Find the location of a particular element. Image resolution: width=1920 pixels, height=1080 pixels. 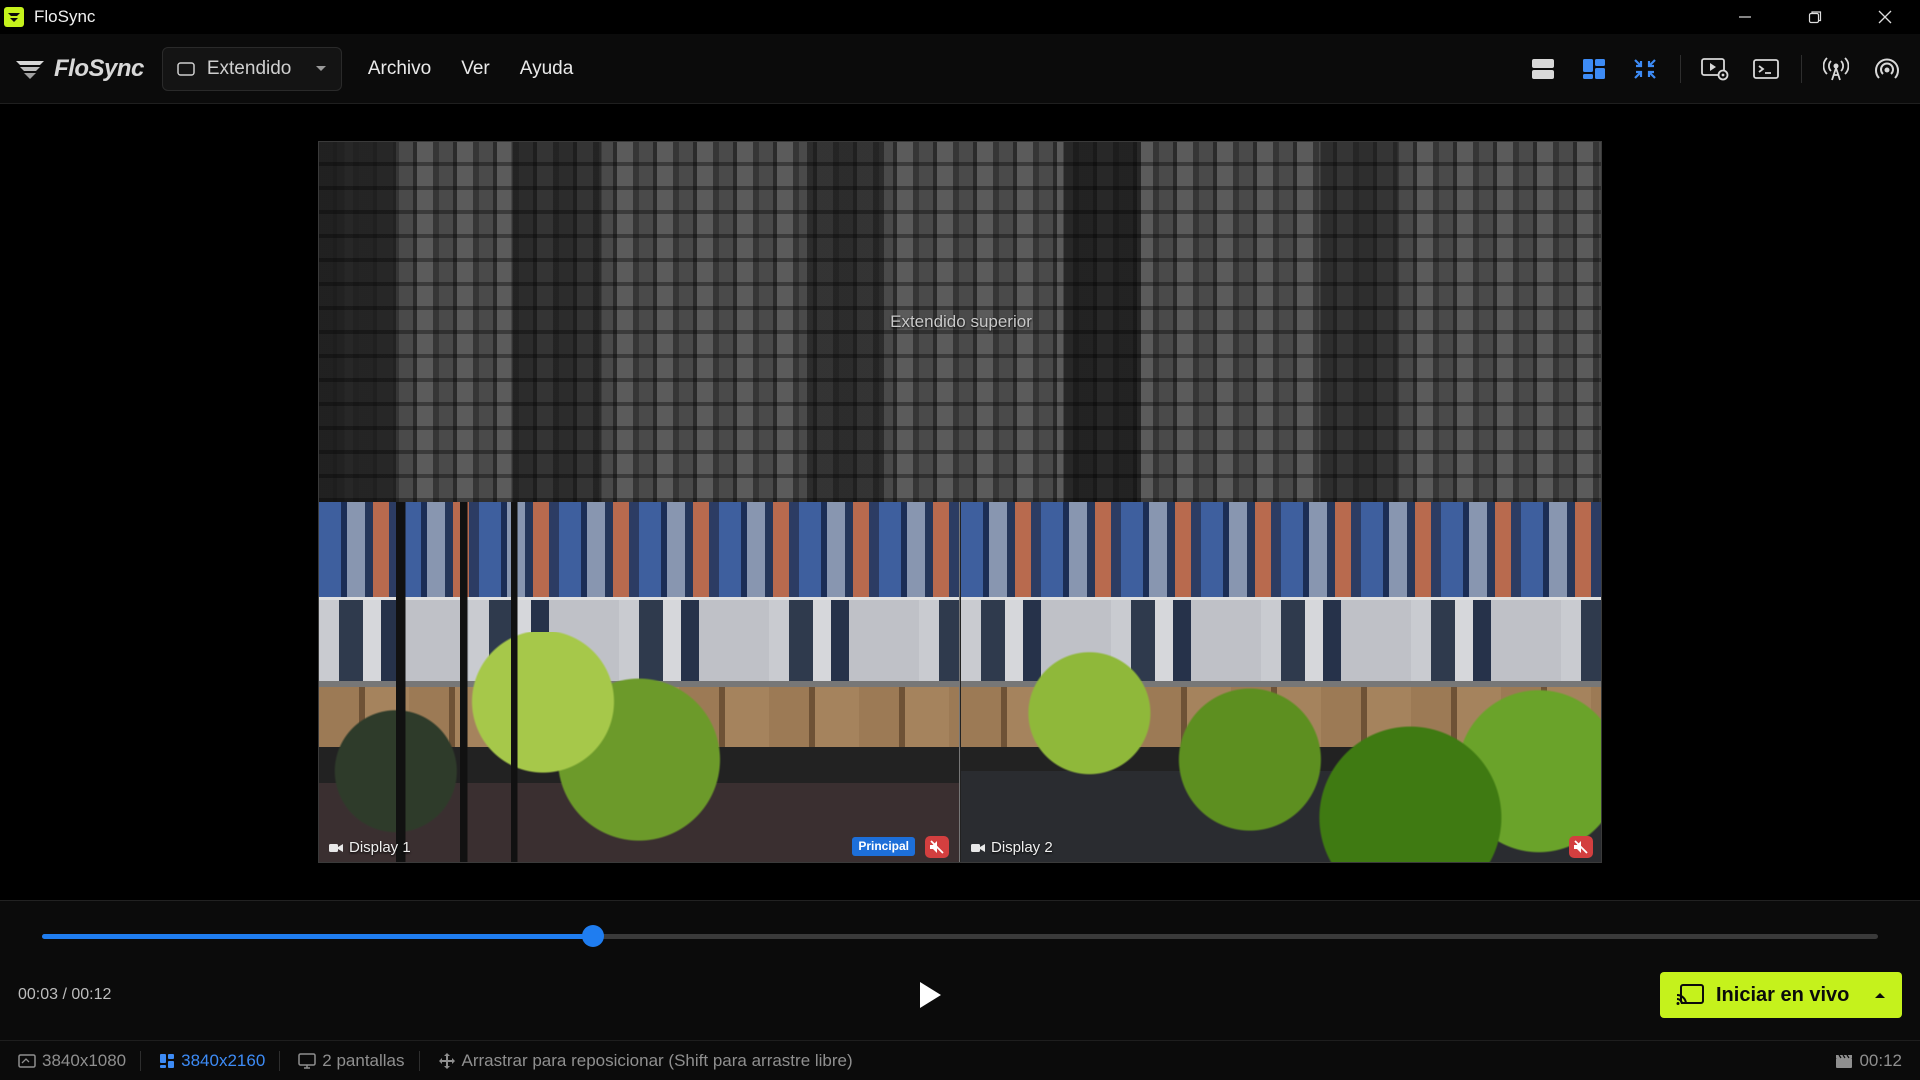

output-size-value: 3840x2160 is located at coordinates (223, 1060).